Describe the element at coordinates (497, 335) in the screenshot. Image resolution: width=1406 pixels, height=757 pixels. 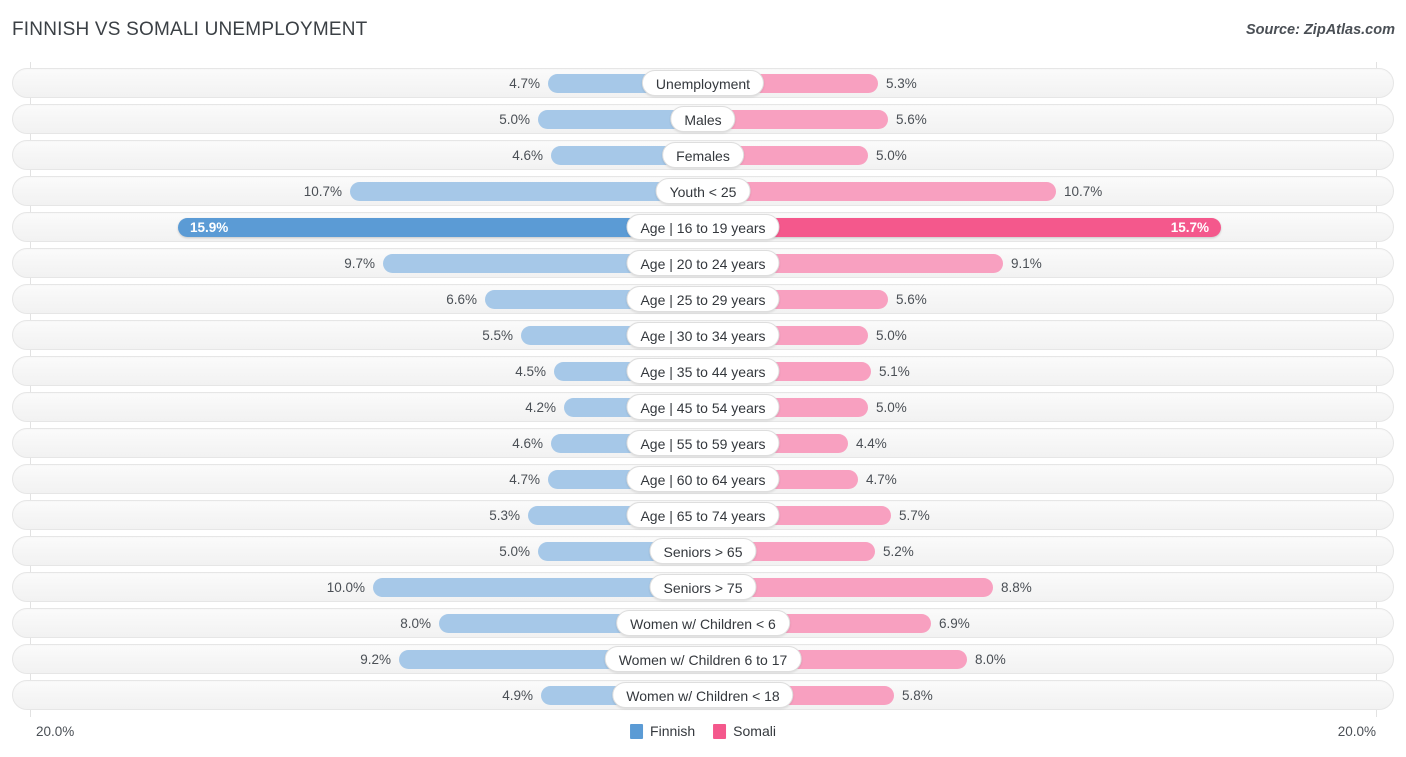
I see `value-label-finnish: 5.5%` at that location.